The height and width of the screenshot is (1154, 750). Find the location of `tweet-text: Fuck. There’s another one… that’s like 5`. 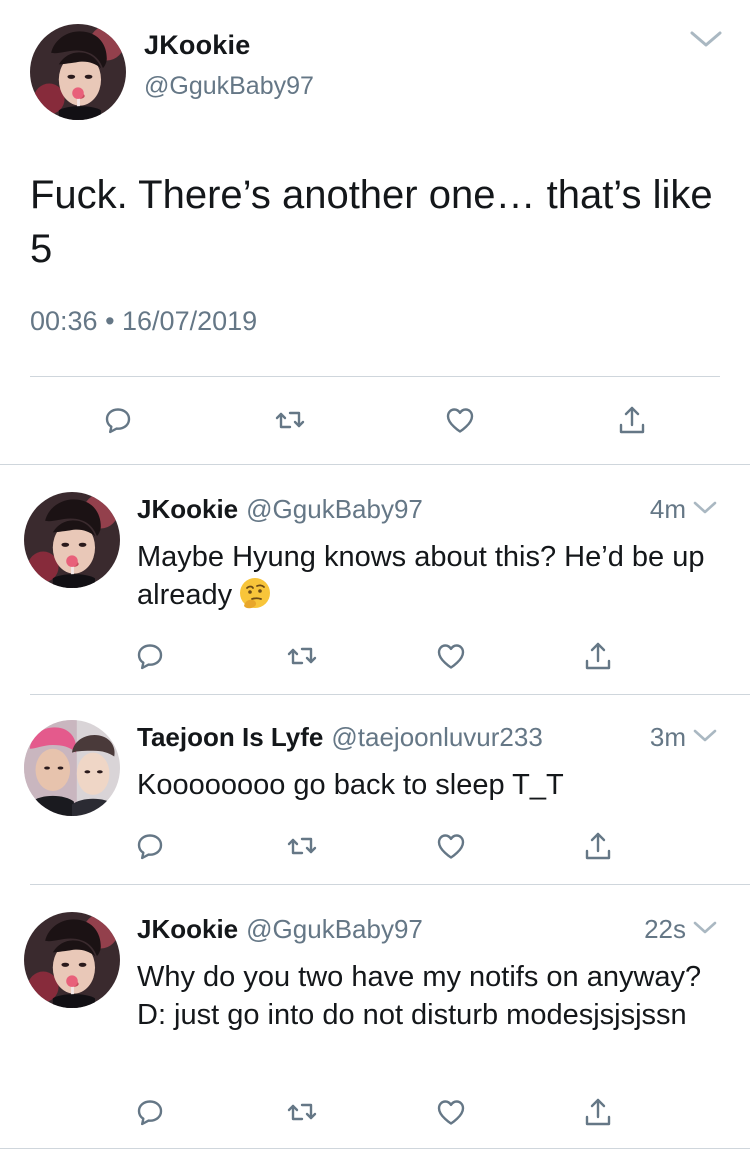

tweet-text: Fuck. There’s another one… that’s like 5 is located at coordinates (371, 222).